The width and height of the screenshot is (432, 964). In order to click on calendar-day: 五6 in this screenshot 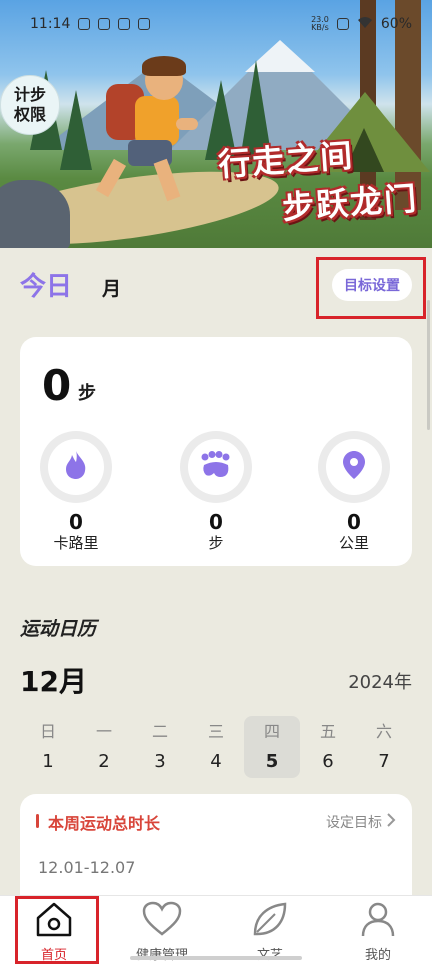, I will do `click(328, 747)`.